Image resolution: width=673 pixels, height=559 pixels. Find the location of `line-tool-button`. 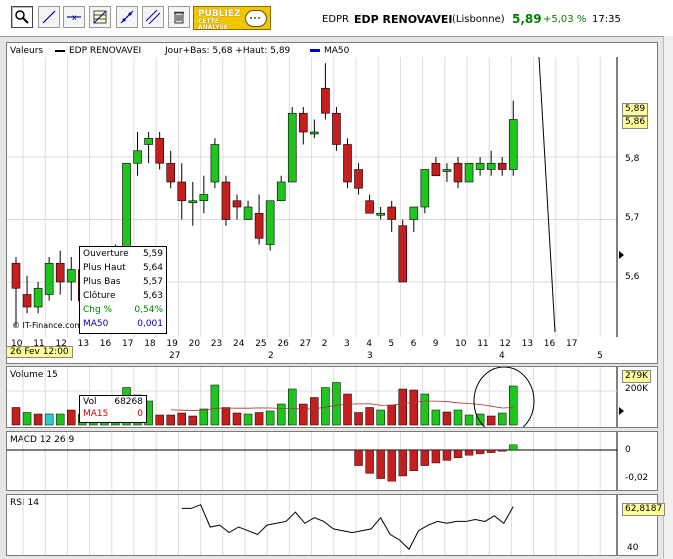

line-tool-button is located at coordinates (49, 17).